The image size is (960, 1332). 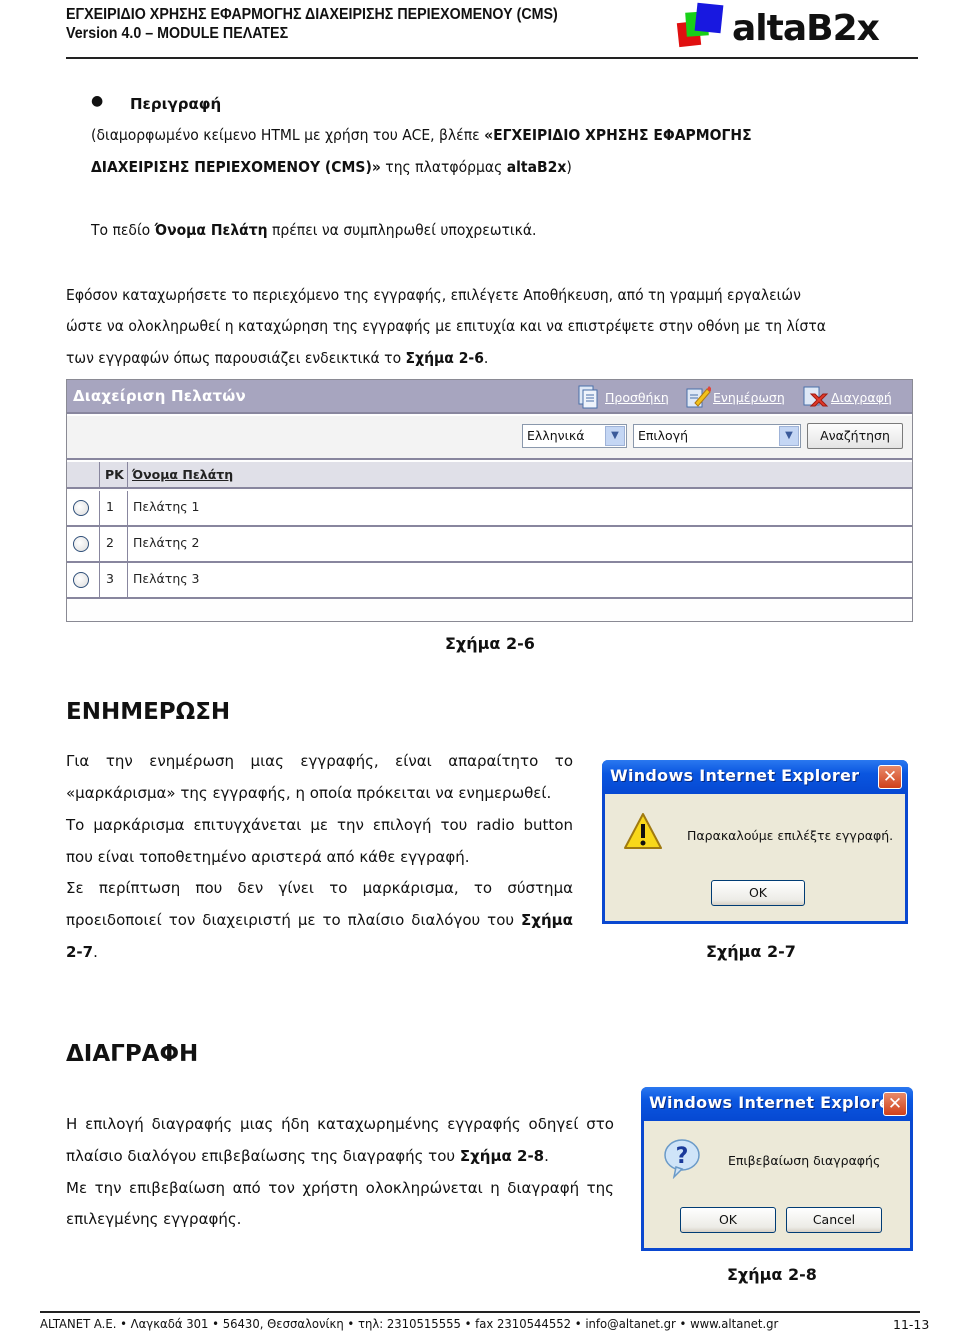 What do you see at coordinates (556, 435) in the screenshot?
I see `language-select-value: Ελληνικά` at bounding box center [556, 435].